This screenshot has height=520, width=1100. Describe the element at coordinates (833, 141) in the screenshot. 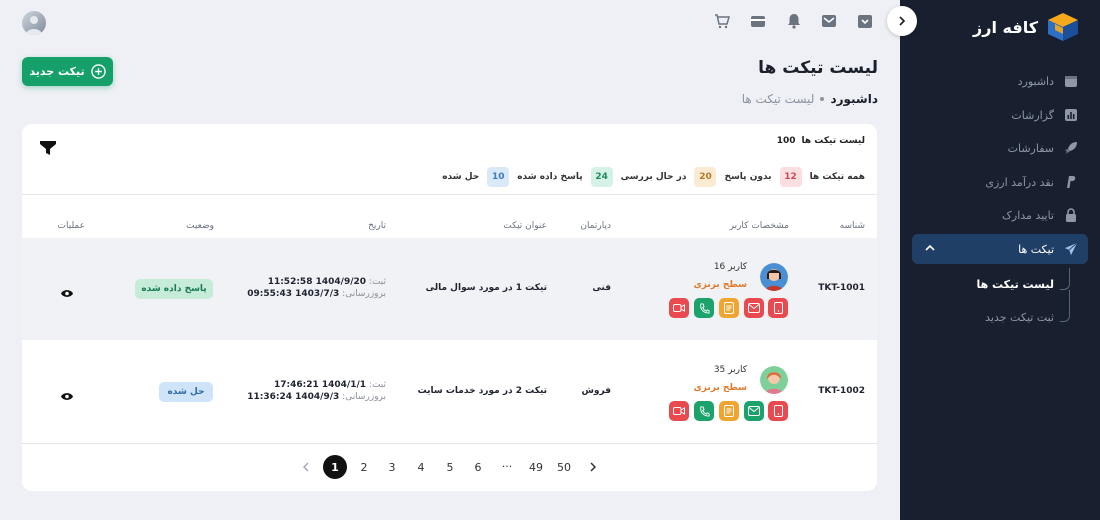

I see `ticket-list-label: لیست تیکت ها` at that location.